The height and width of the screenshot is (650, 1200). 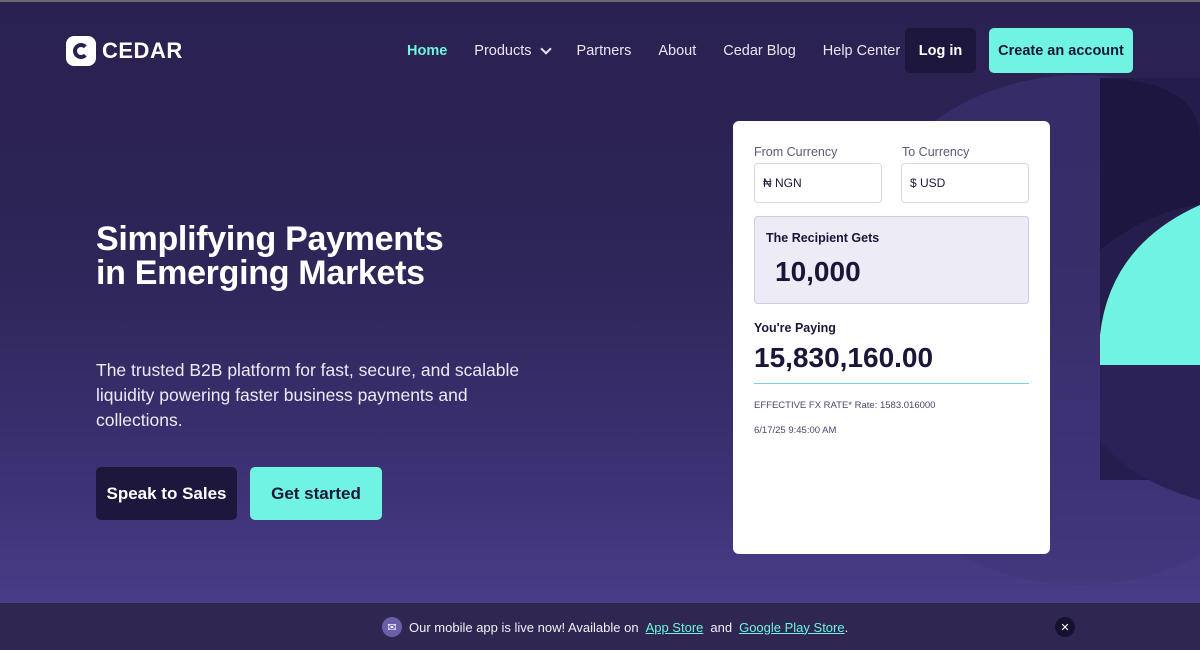 What do you see at coordinates (792, 627) in the screenshot?
I see `play-store-link: Google Play Store` at bounding box center [792, 627].